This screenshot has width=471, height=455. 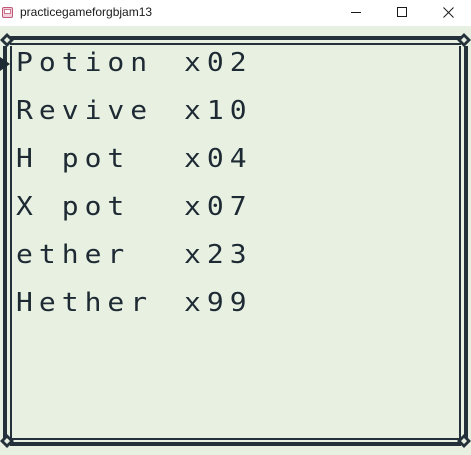 I want to click on gameboy-app-icon, so click(x=7, y=11).